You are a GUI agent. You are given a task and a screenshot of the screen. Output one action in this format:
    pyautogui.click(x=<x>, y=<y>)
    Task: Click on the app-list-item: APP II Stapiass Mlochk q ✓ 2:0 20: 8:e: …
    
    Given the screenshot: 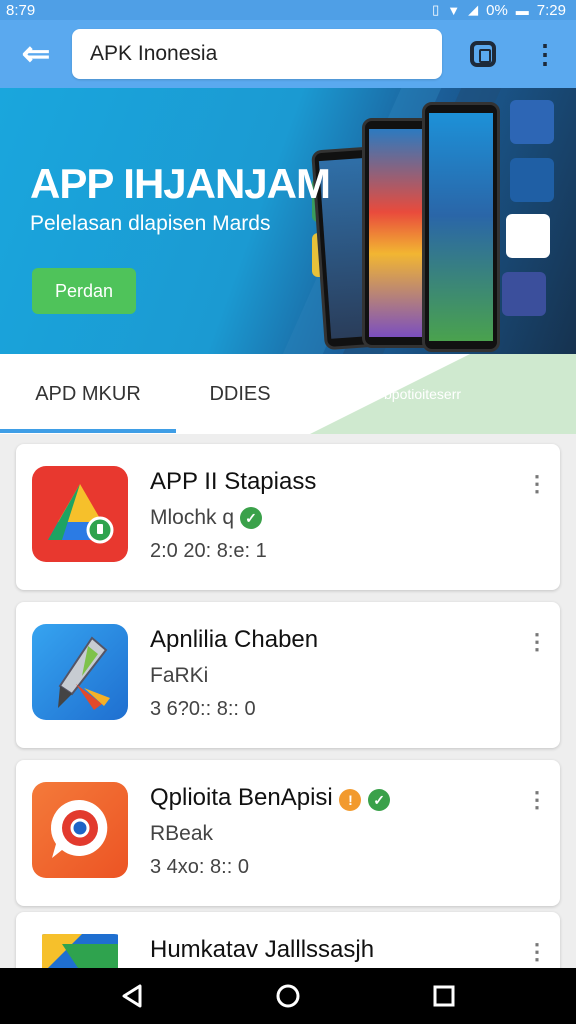 What is the action you would take?
    pyautogui.click(x=288, y=517)
    